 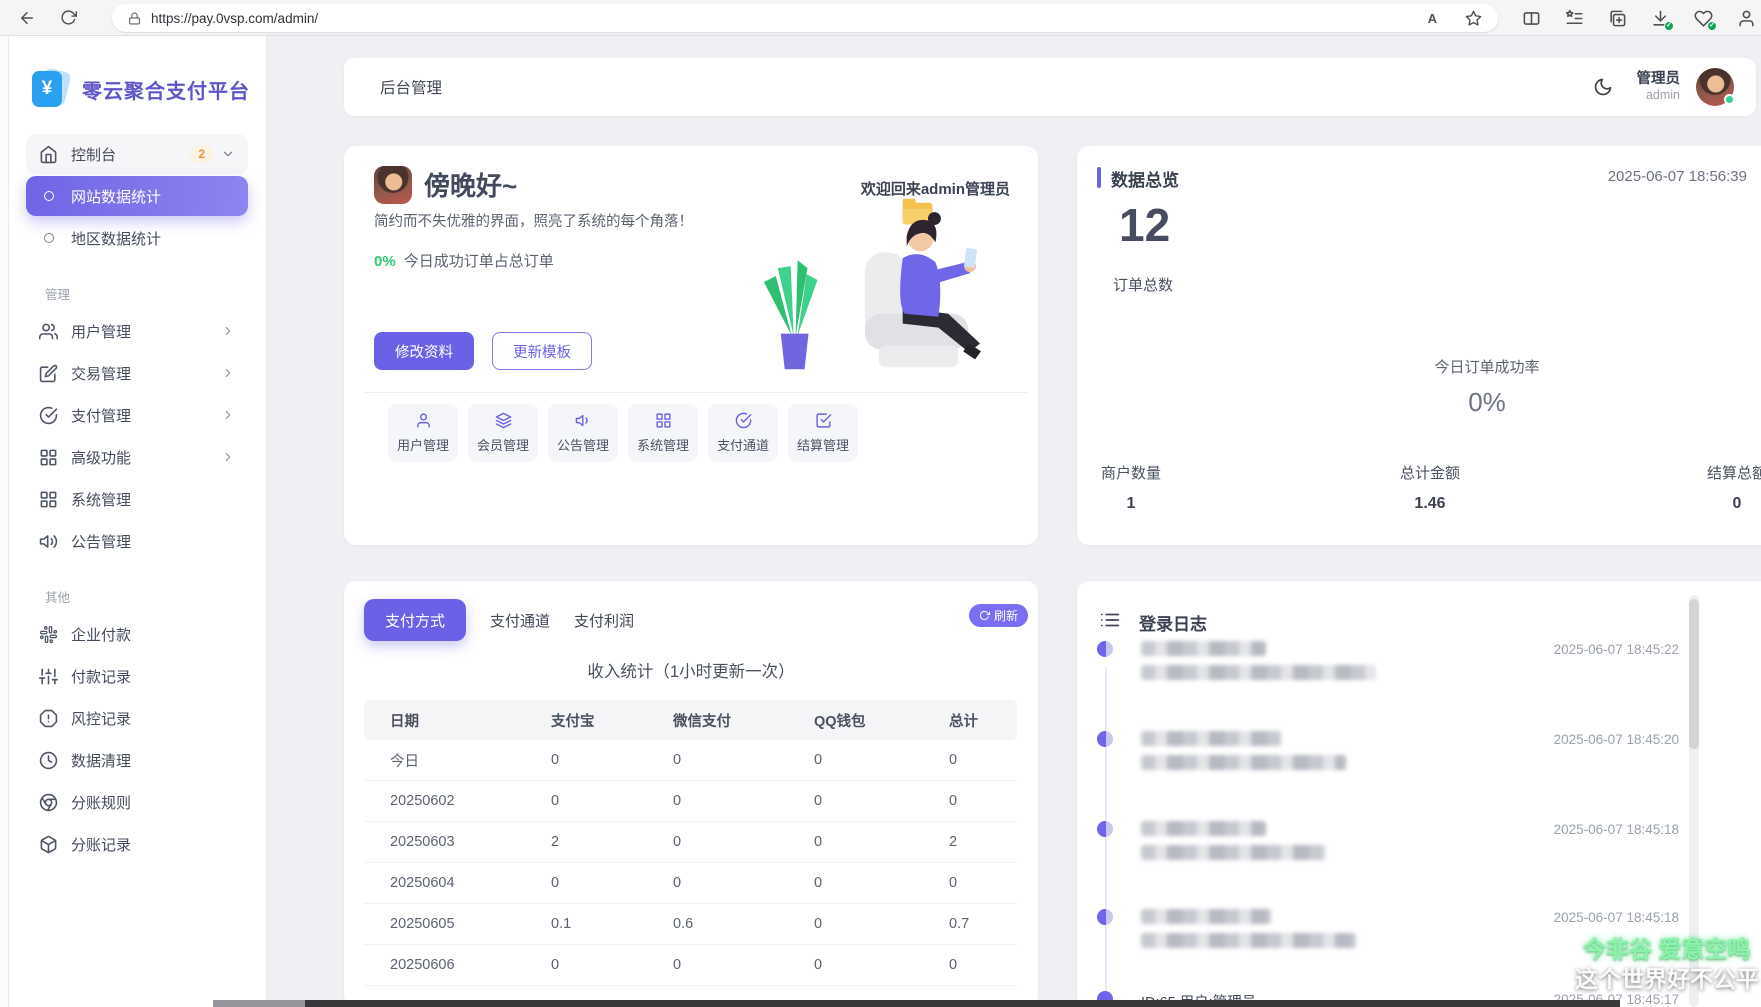 What do you see at coordinates (1705, 20) in the screenshot?
I see `browser-essentials-icon: ✓` at bounding box center [1705, 20].